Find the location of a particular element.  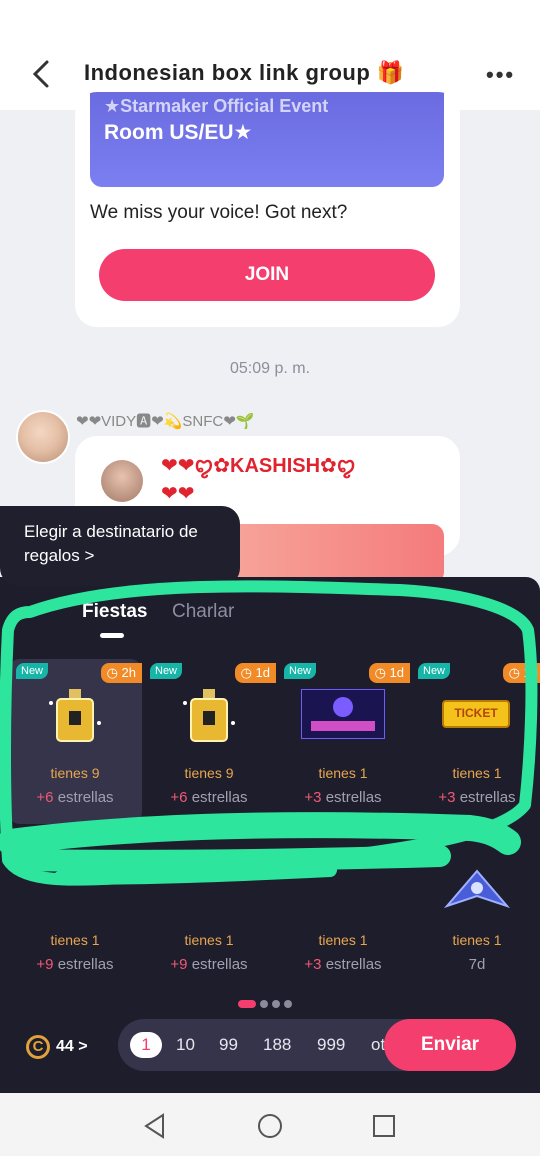

tab-fiestas: Fiestas is located at coordinates (114, 612).